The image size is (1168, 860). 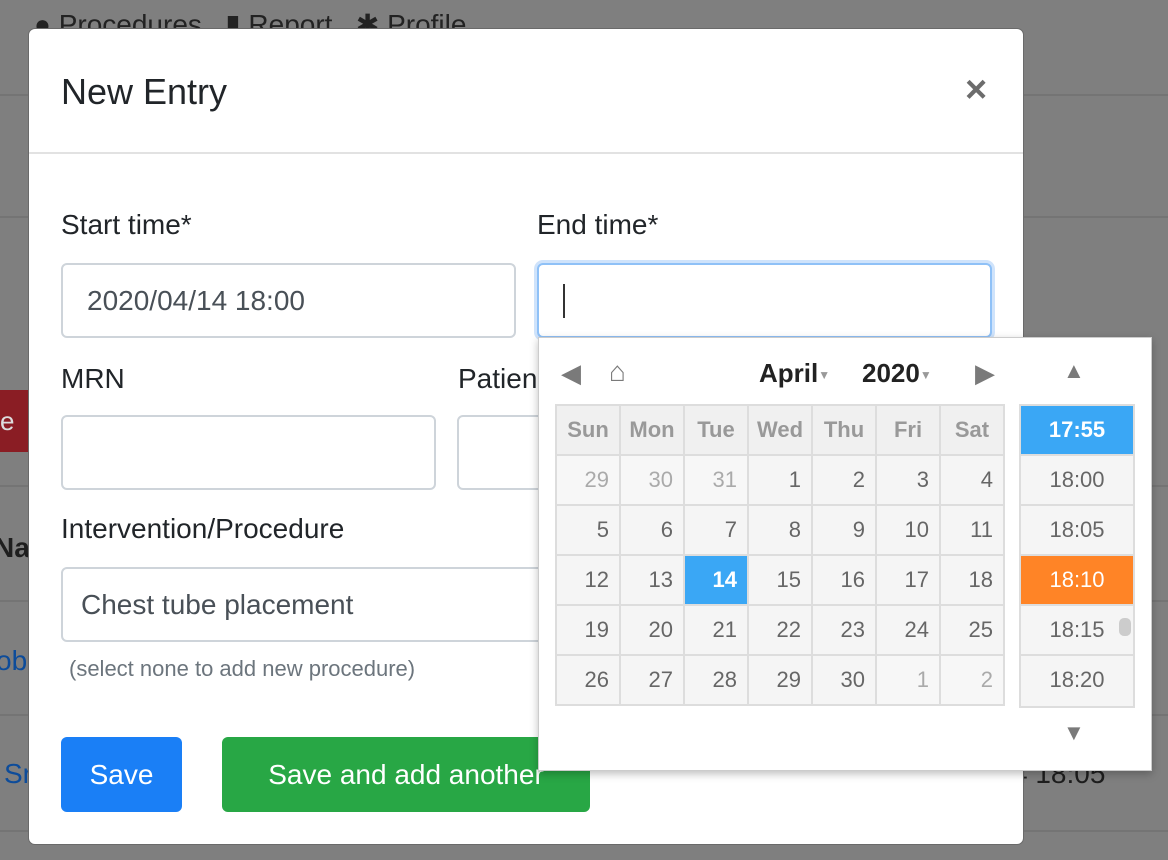 What do you see at coordinates (780, 580) in the screenshot?
I see `calendar-day: 15` at bounding box center [780, 580].